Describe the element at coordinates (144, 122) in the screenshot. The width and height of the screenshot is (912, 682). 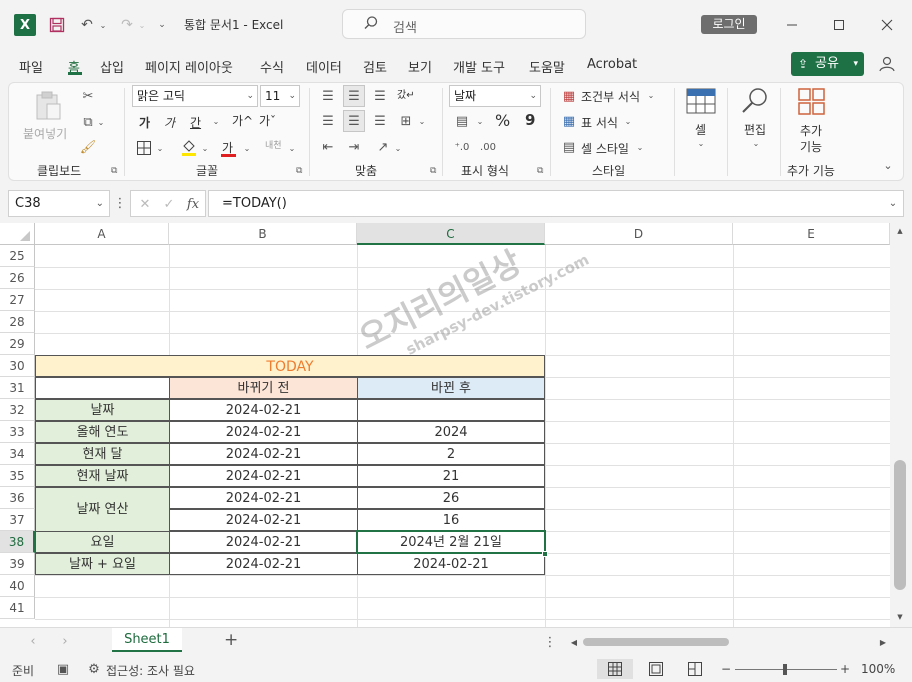
I see `bold-button: 가` at that location.